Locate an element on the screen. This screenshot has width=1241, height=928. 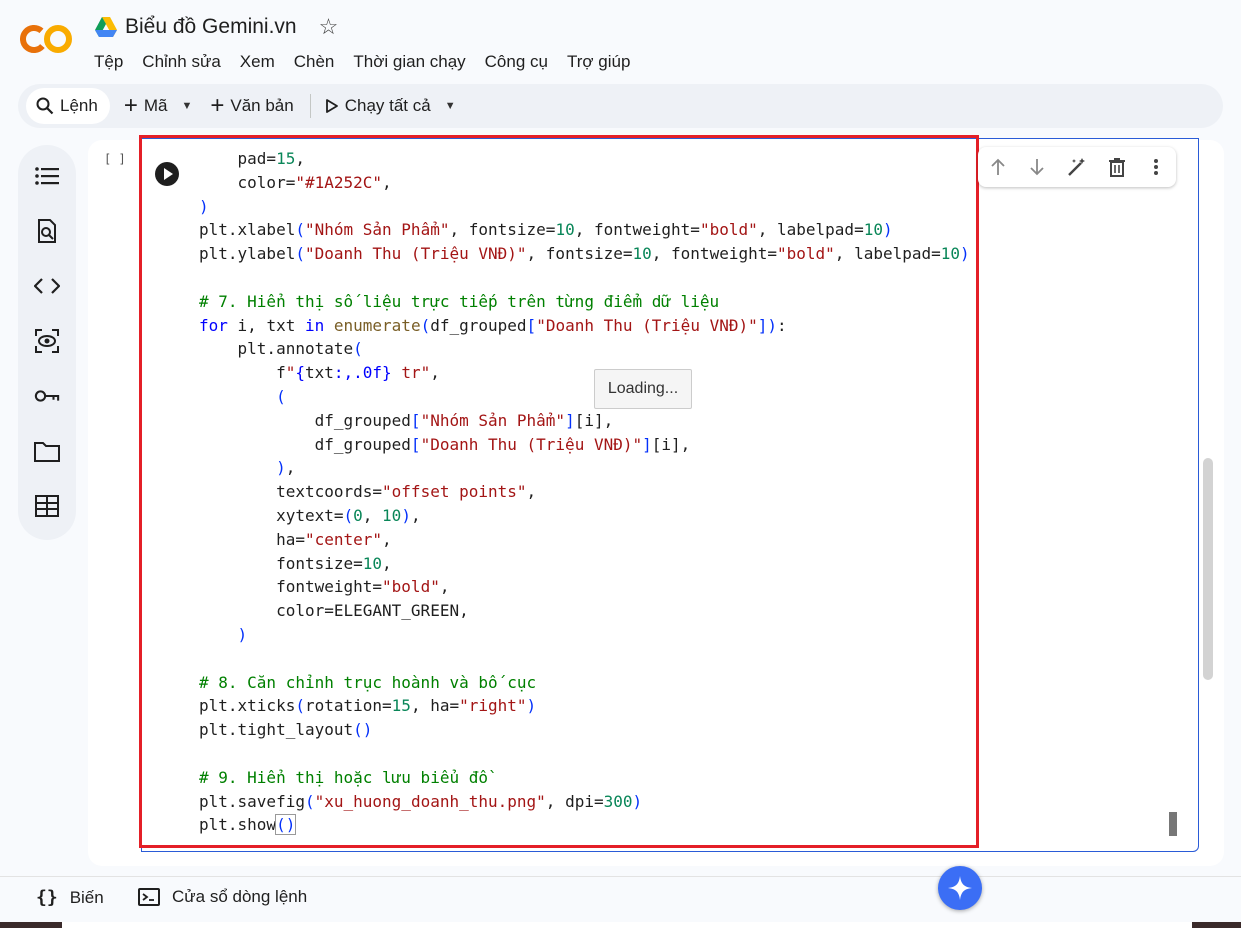
delete-icon is located at coordinates (1117, 167).